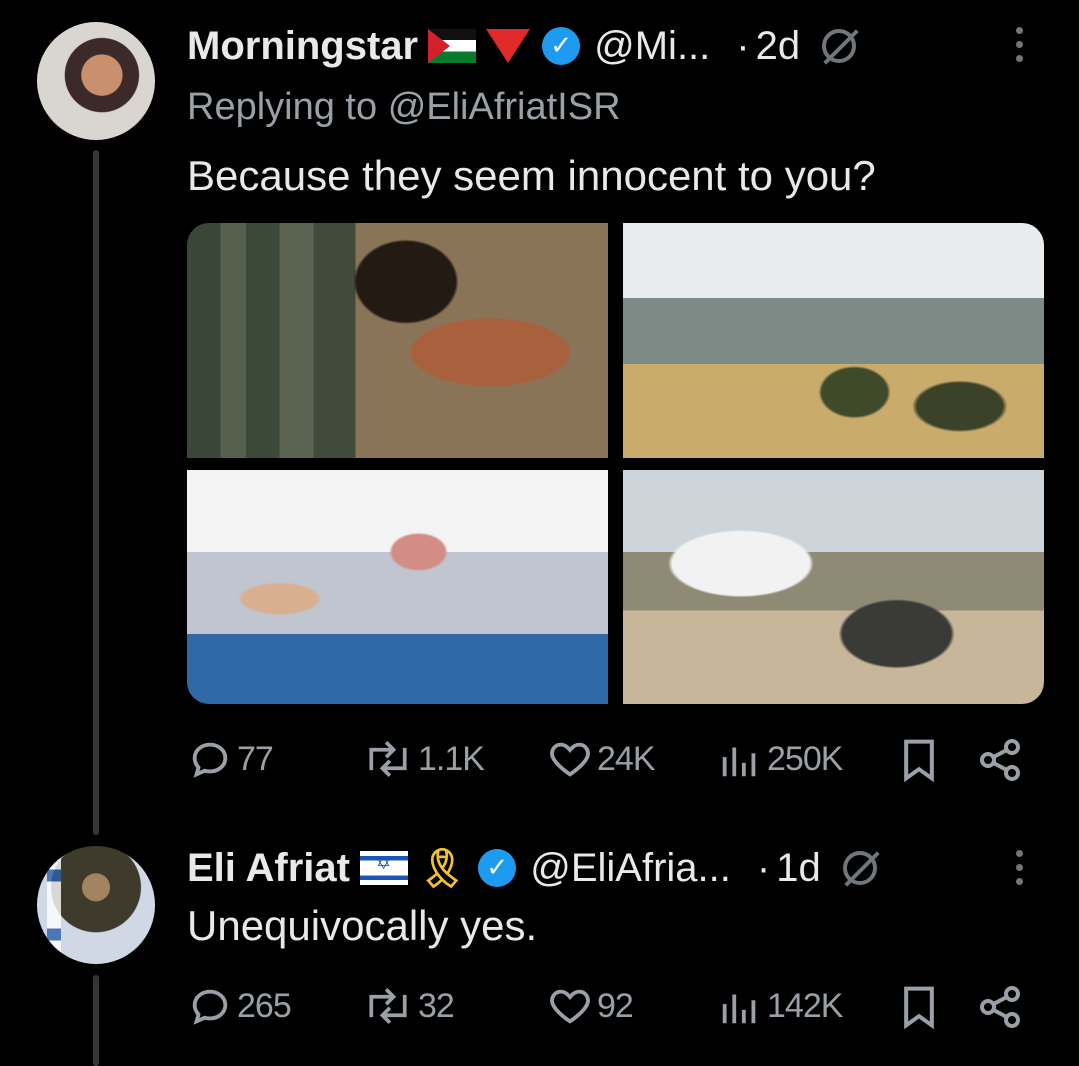  Describe the element at coordinates (54, 905) in the screenshot. I see `israel-flag-backdrop` at that location.